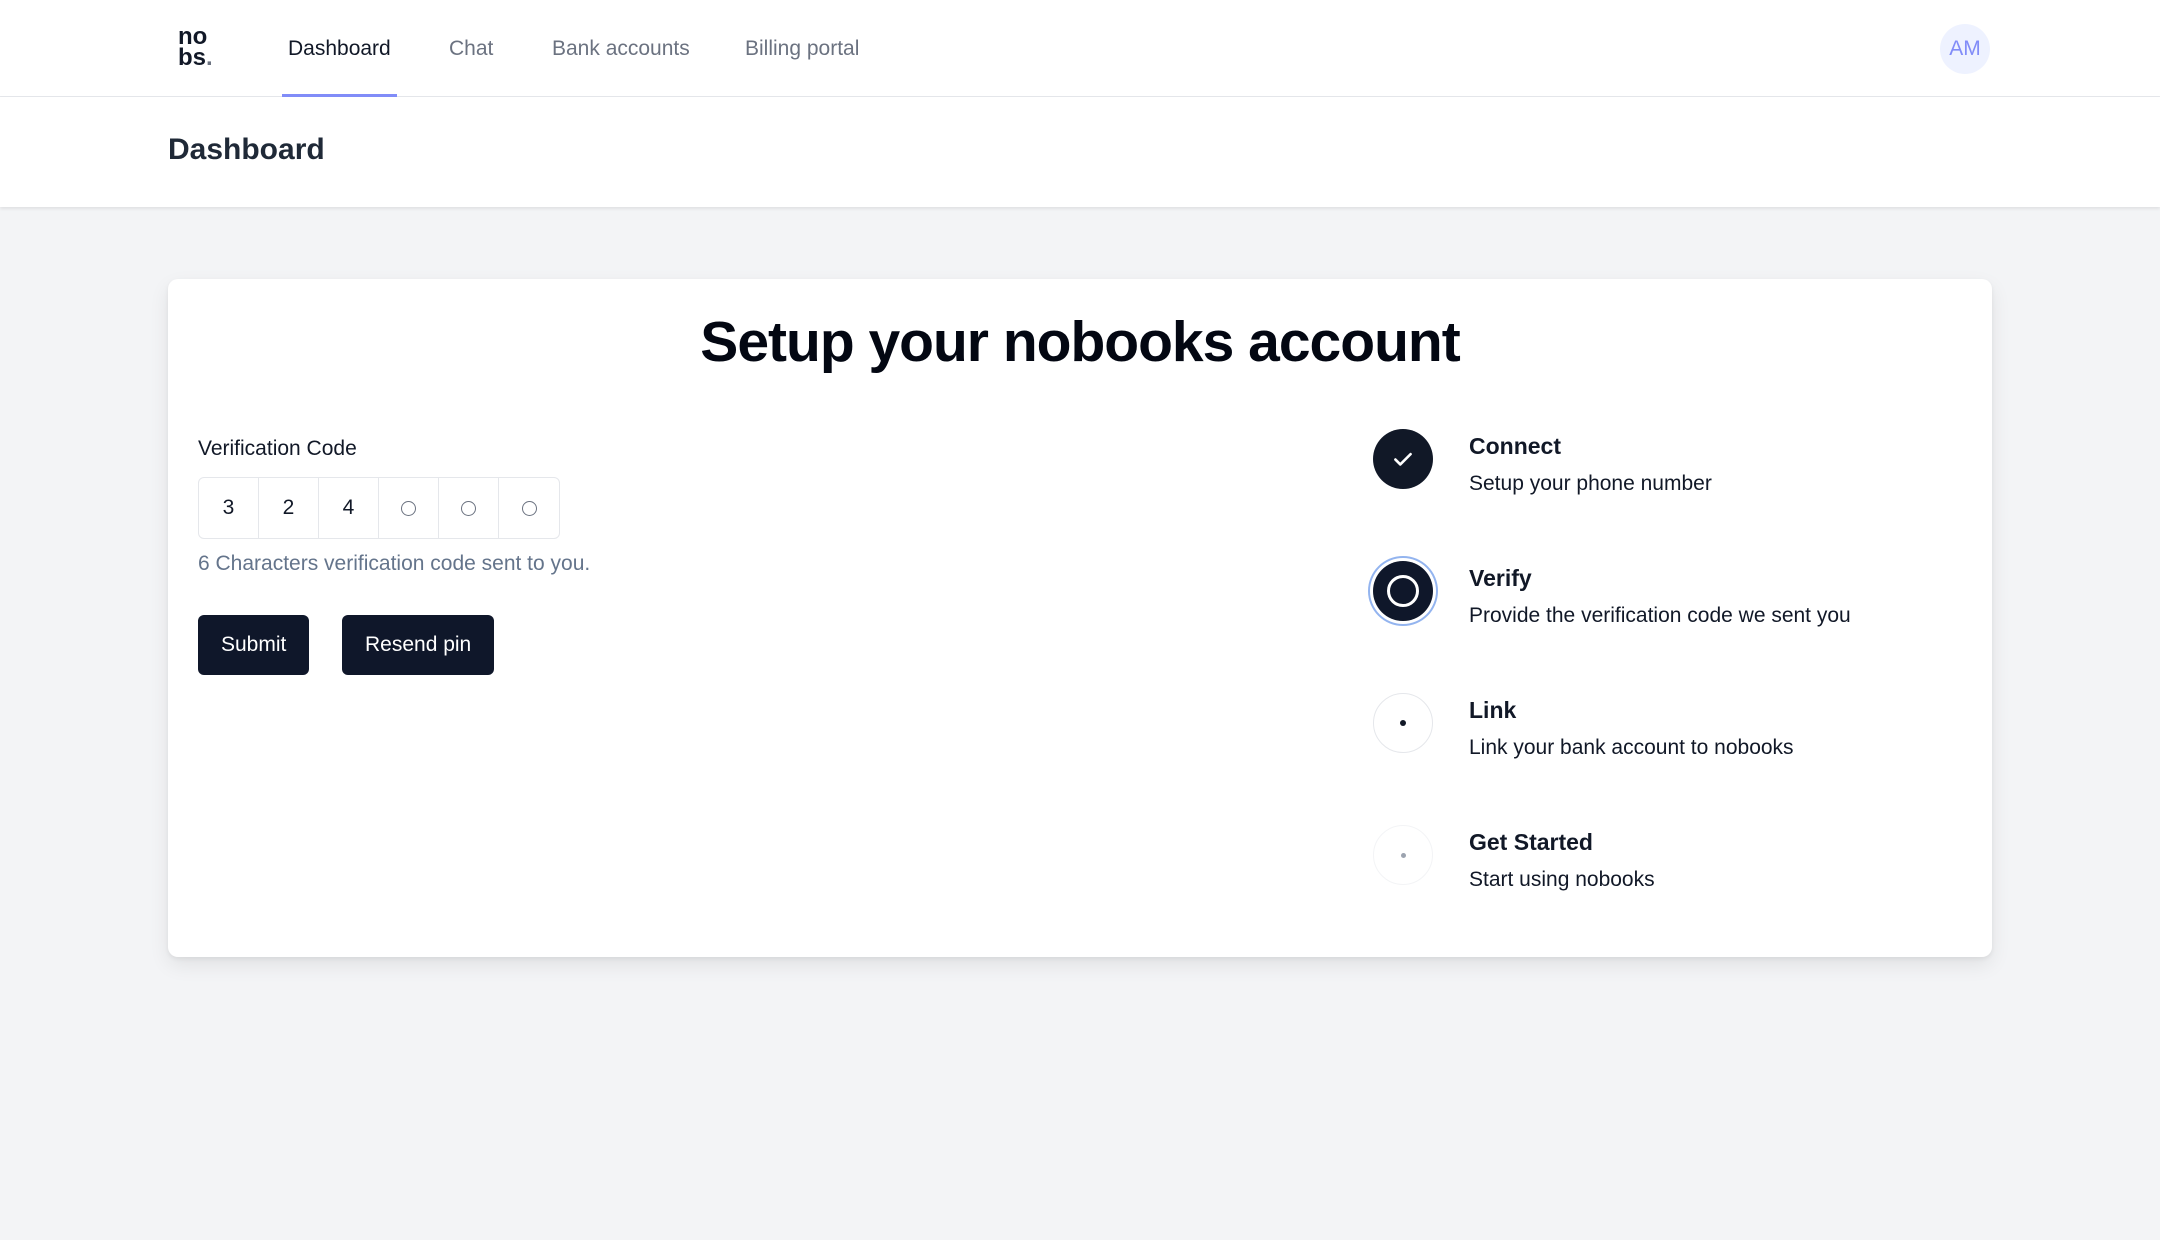 The image size is (2160, 1240). What do you see at coordinates (802, 48) in the screenshot?
I see `nav-link-billing-portal: Billing portal` at bounding box center [802, 48].